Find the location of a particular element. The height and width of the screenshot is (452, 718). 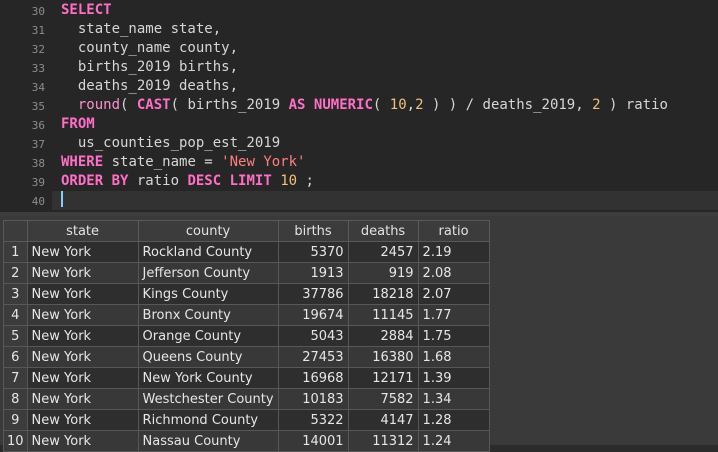

table-row: 3 New York Kings County 37786 18218 2.07 is located at coordinates (246, 294).